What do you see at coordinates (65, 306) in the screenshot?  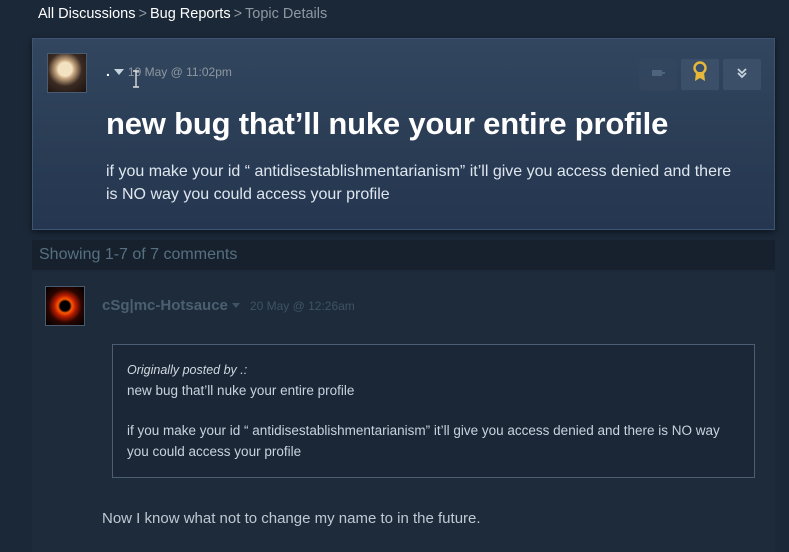 I see `commenter-avatar` at bounding box center [65, 306].